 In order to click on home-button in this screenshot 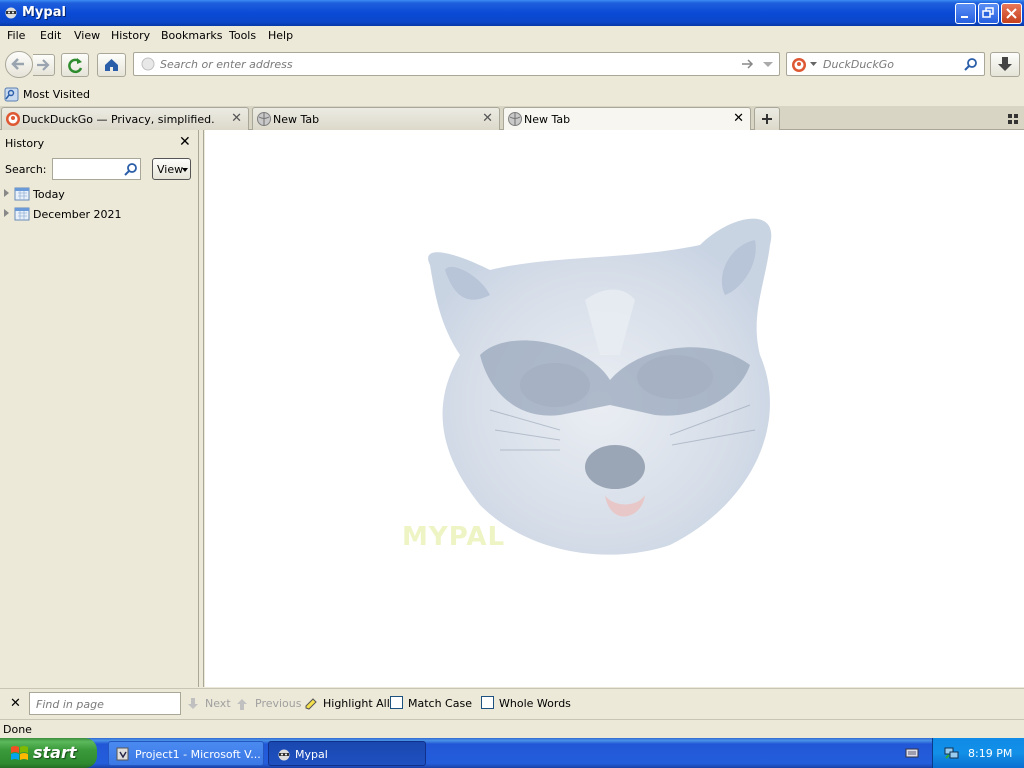, I will do `click(111, 65)`.